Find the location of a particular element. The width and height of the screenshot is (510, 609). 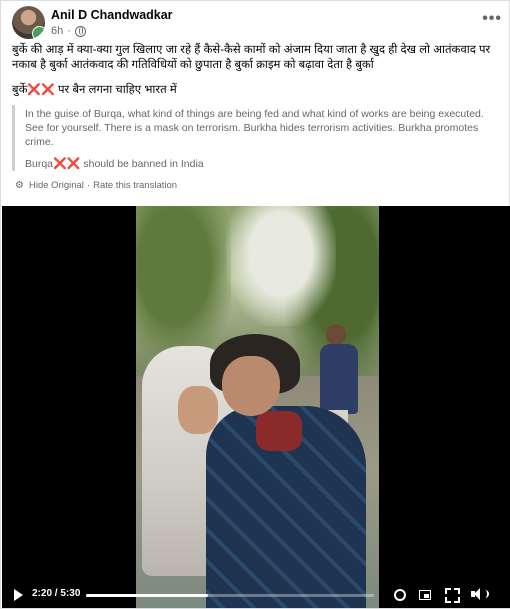

more-icon: ••• is located at coordinates (492, 19).